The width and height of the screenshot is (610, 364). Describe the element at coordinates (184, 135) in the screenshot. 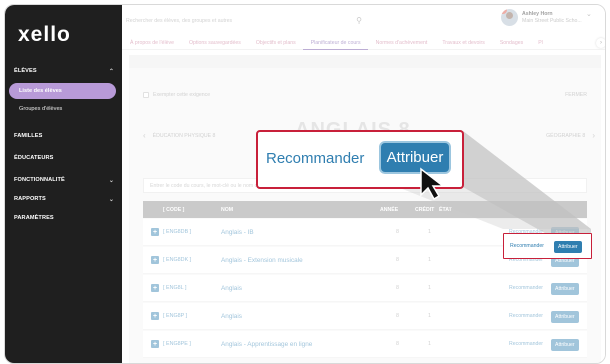

I see `prev-course-label: ÉDUCATION PHYSIQUE 8` at that location.